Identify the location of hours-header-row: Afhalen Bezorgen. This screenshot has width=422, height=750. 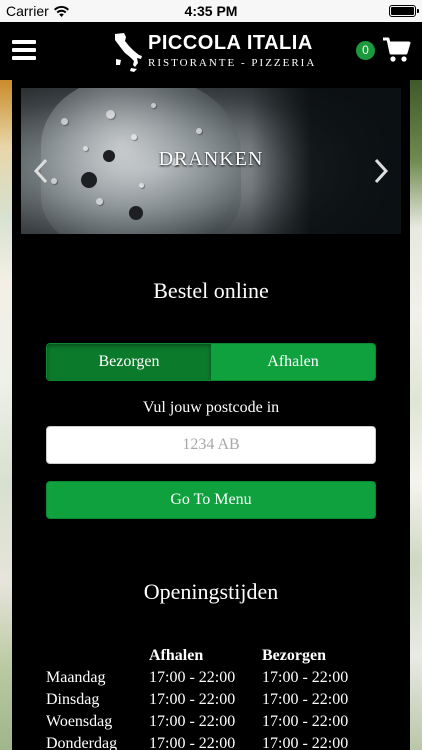
(209, 656).